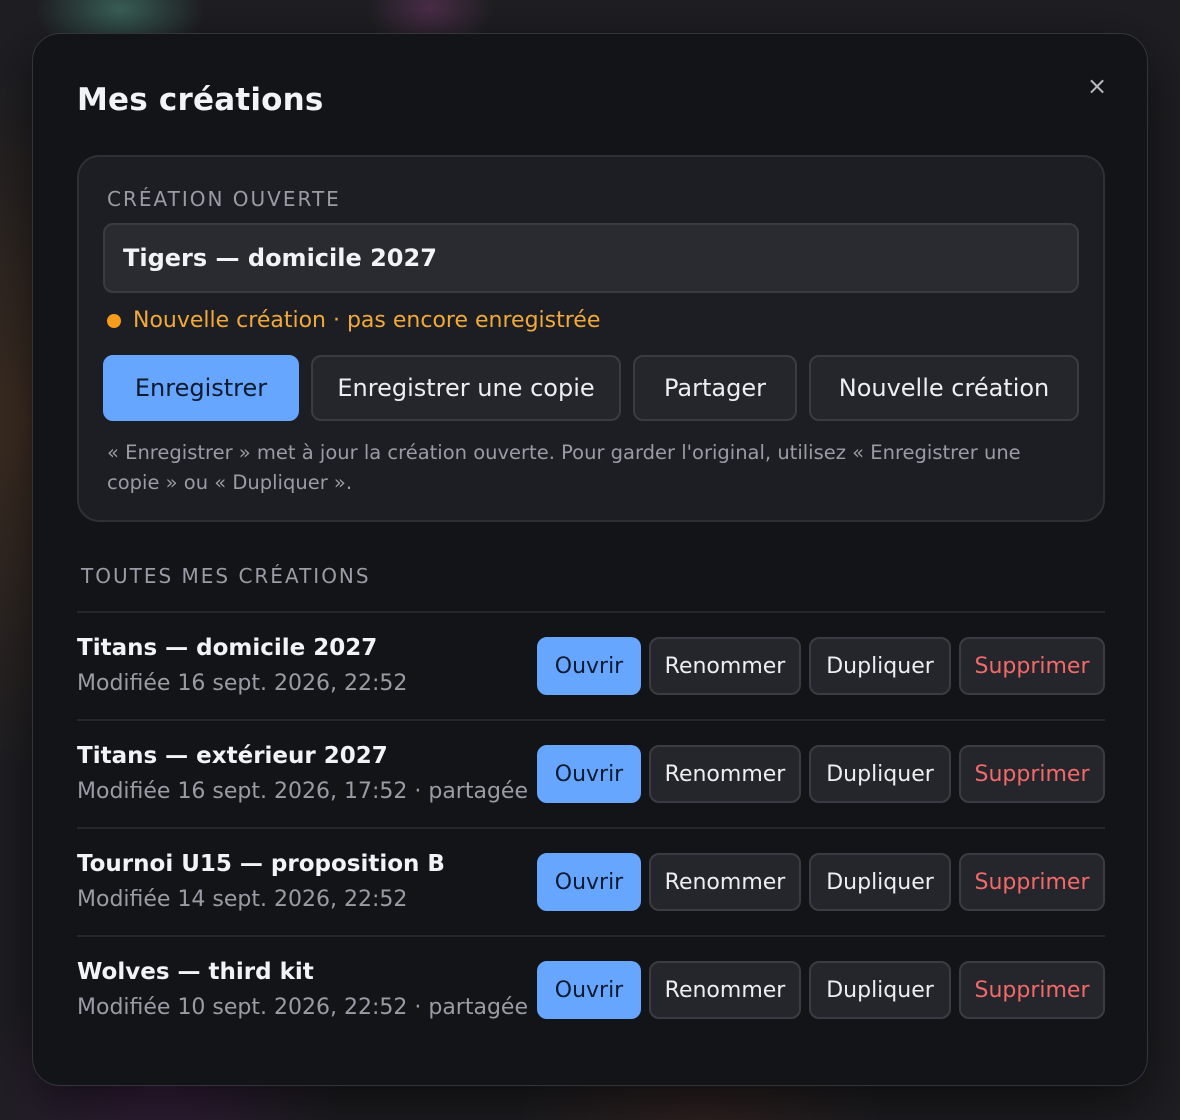  Describe the element at coordinates (242, 899) in the screenshot. I see `creation-meta: Modifiée 14 sept. 2026, 22:52` at that location.